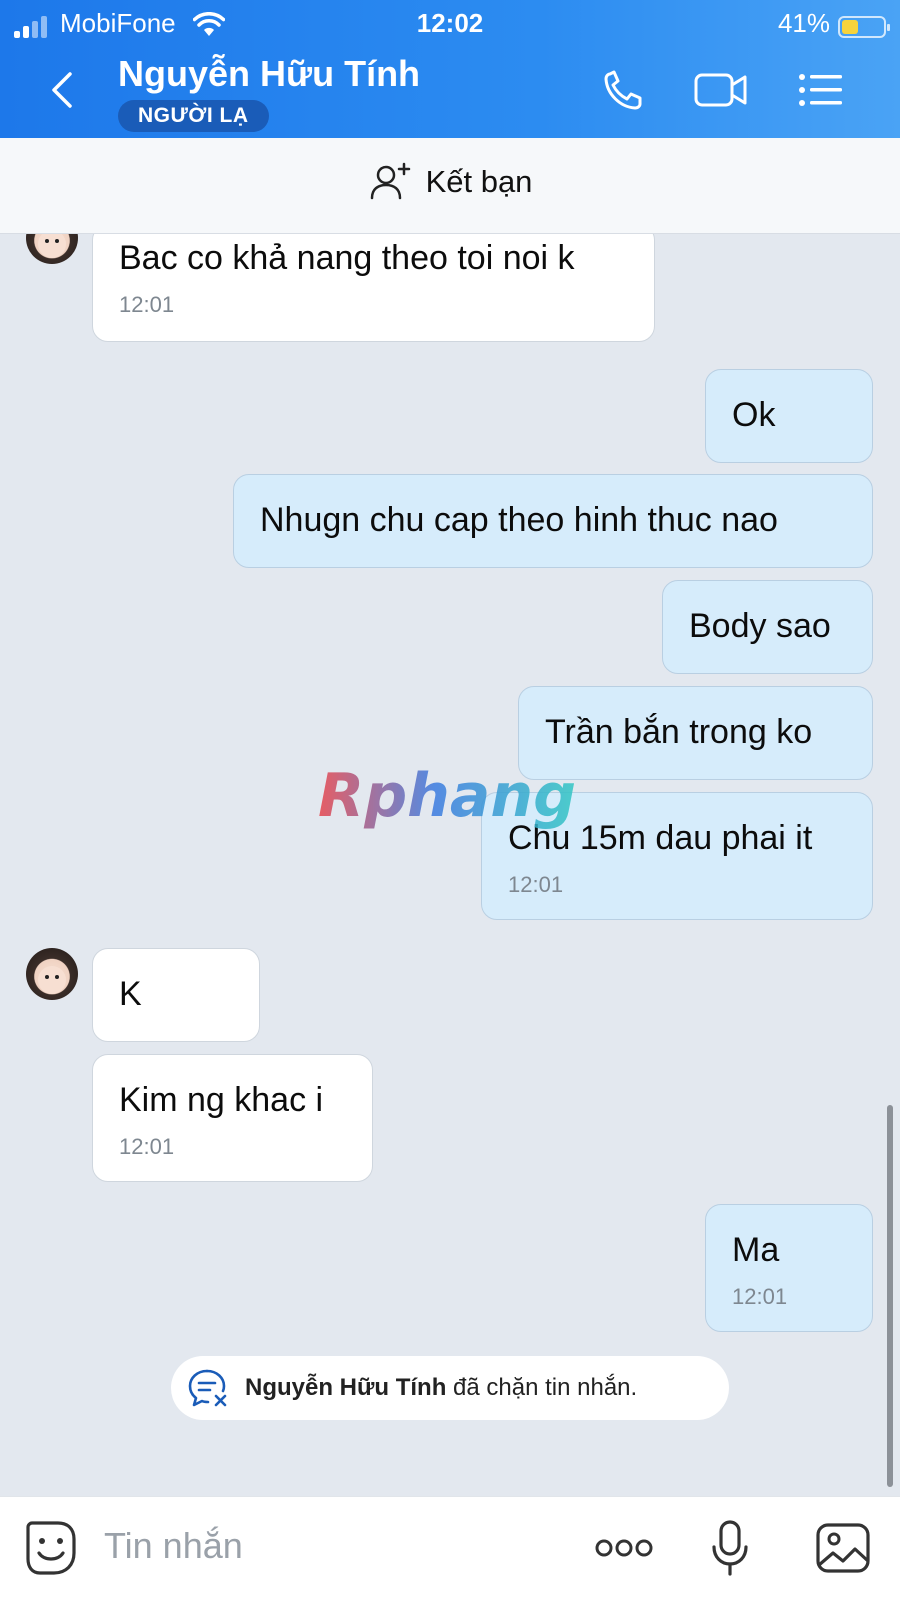 This screenshot has height=1600, width=900. Describe the element at coordinates (626, 90) in the screenshot. I see `phone-icon` at that location.